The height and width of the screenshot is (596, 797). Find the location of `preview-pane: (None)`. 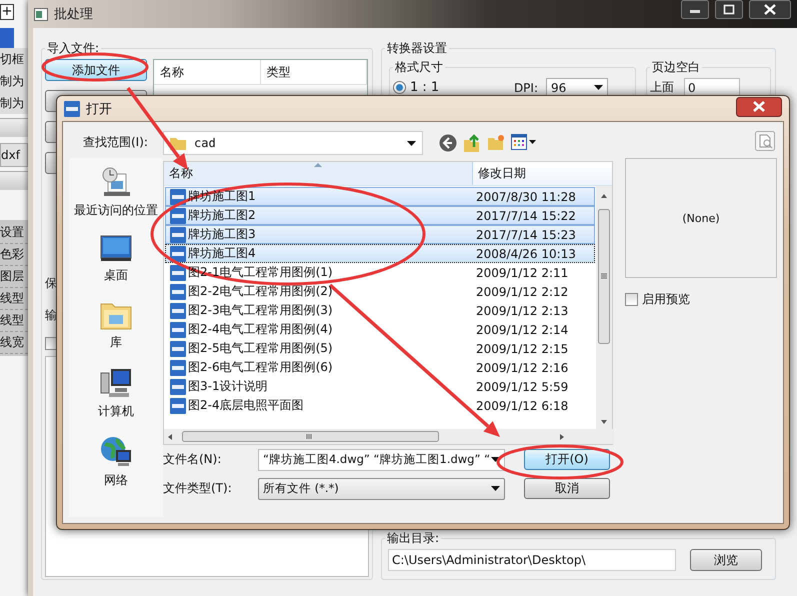

preview-pane: (None) is located at coordinates (701, 218).